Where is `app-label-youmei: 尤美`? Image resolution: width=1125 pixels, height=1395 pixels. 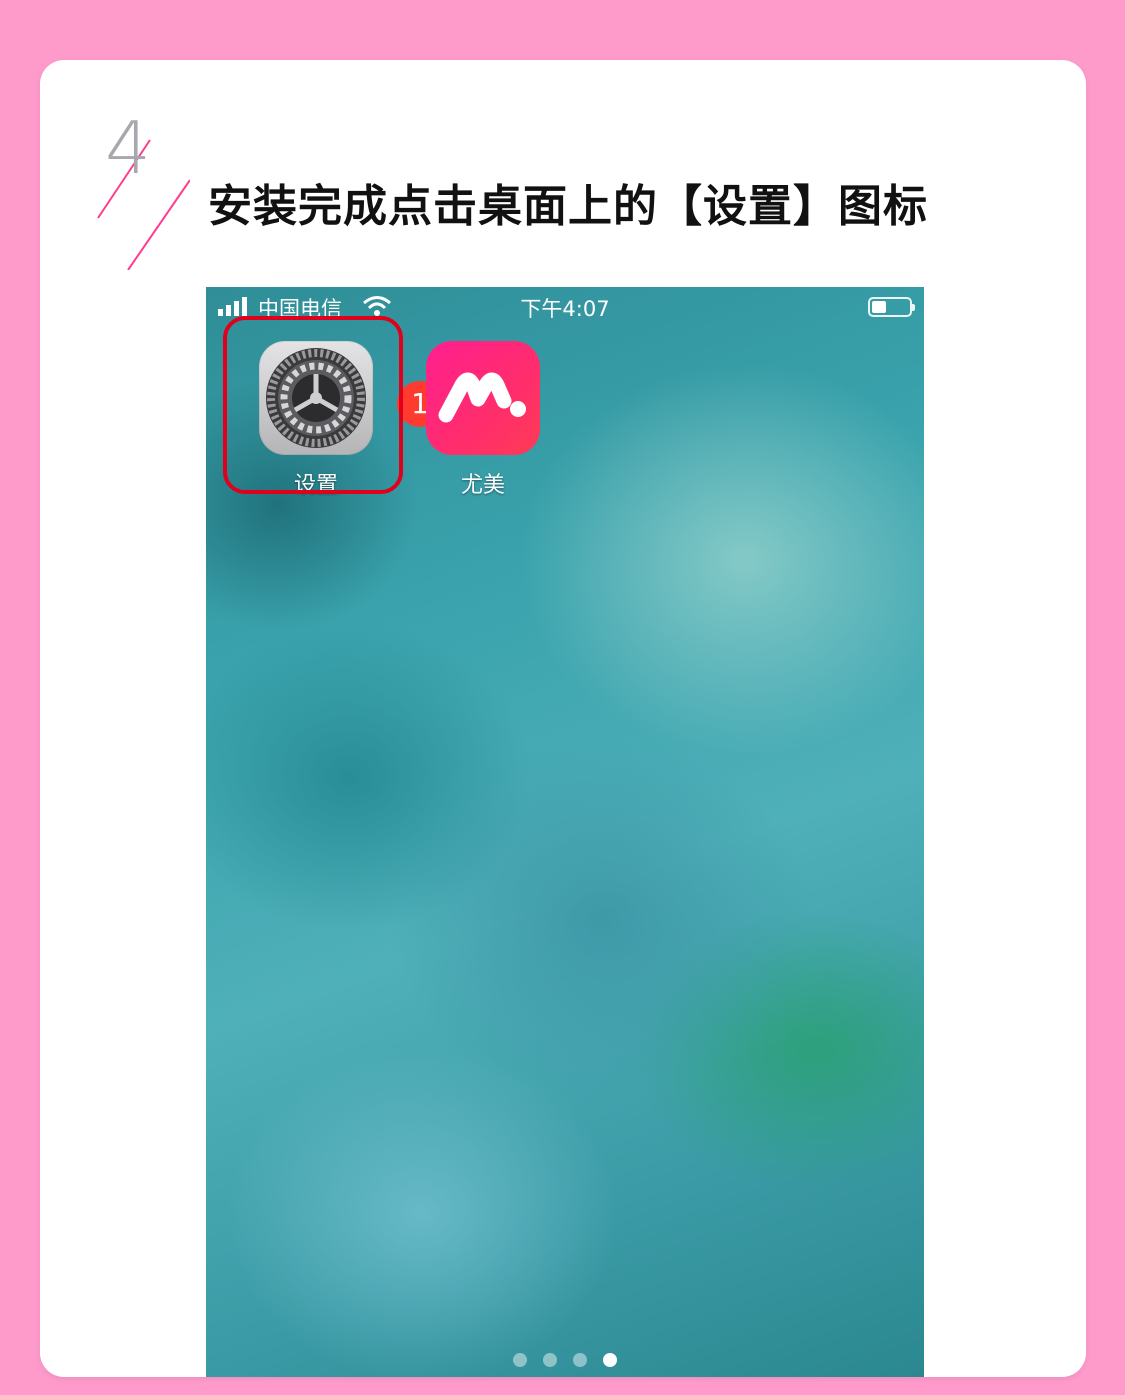 app-label-youmei: 尤美 is located at coordinates (482, 485).